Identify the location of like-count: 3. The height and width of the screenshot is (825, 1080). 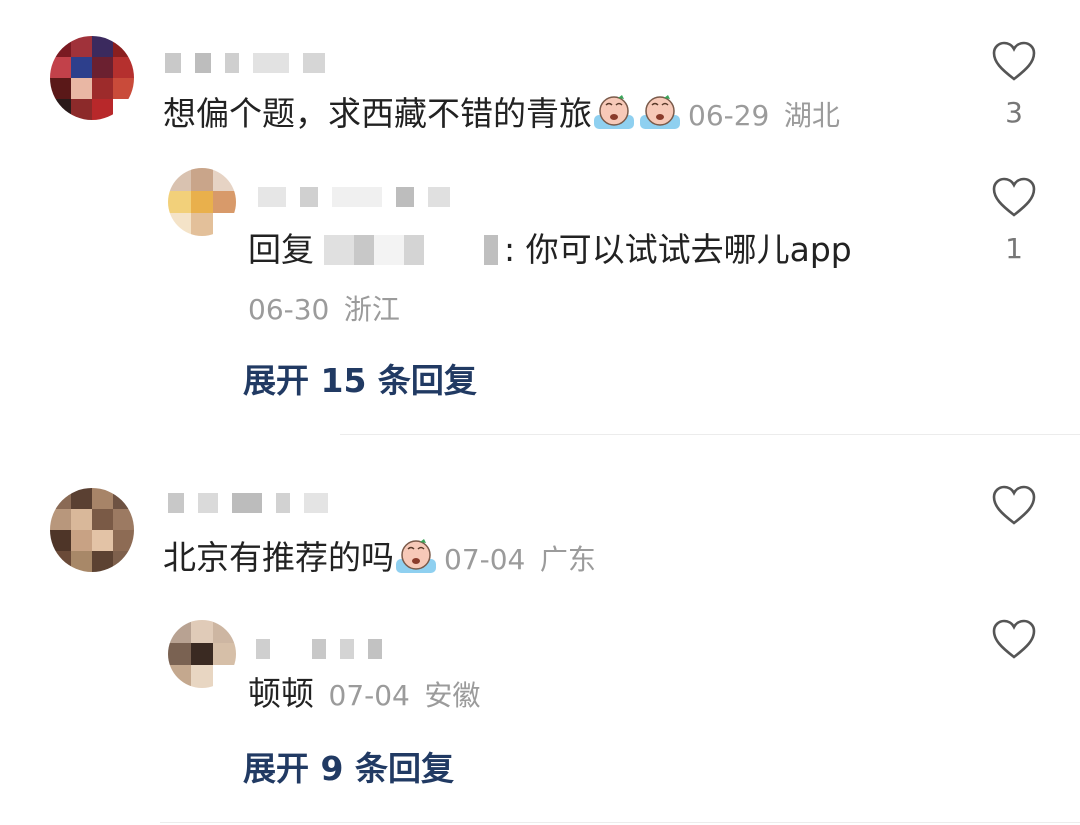
(1014, 112).